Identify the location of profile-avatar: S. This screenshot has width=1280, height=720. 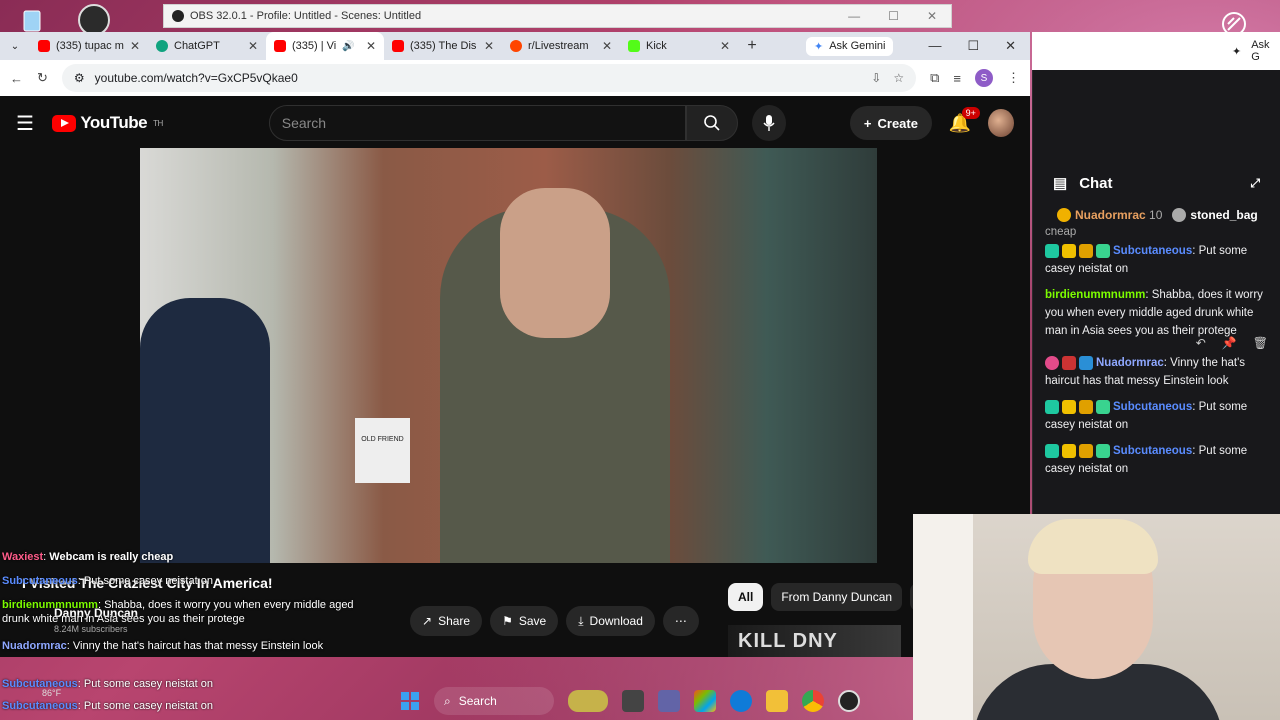
(984, 78).